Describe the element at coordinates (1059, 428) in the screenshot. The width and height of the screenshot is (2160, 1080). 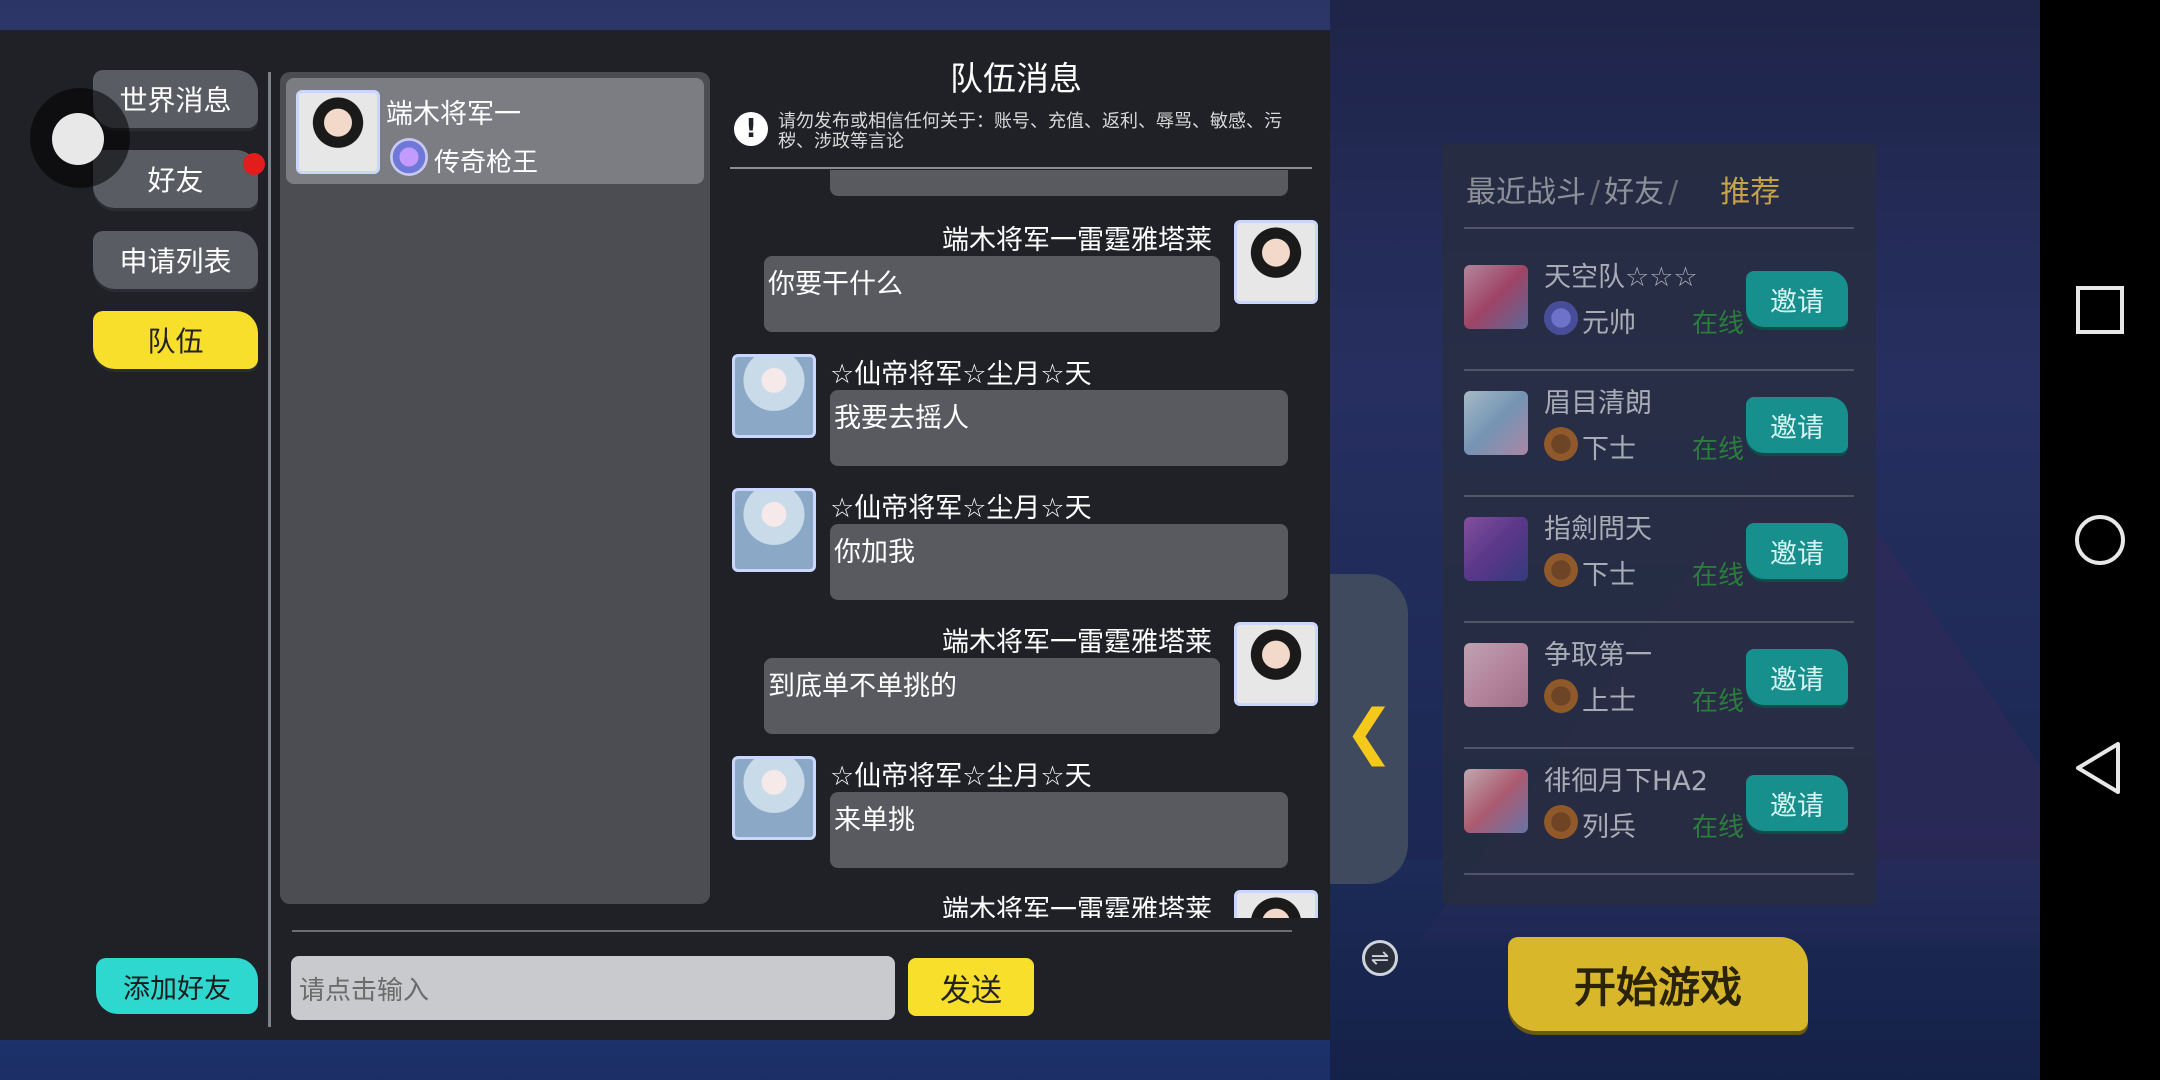
I see `message-bubble: 我要去摇人` at that location.